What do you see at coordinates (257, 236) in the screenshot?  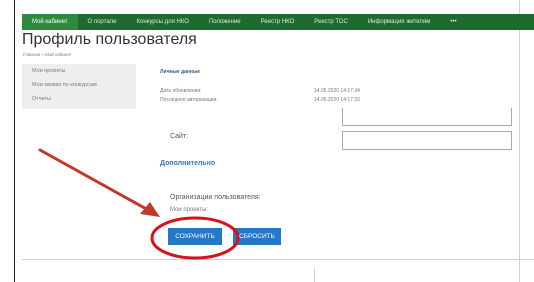 I see `reset-button: СБРОСИТЬ` at bounding box center [257, 236].